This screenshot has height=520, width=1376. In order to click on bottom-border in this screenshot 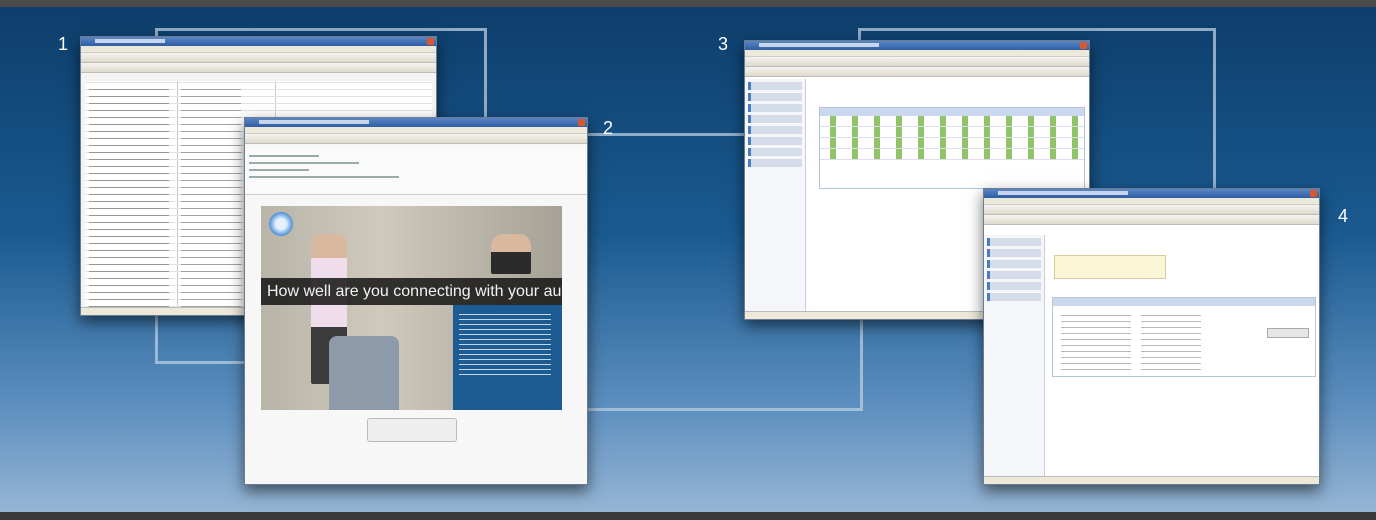, I will do `click(688, 516)`.